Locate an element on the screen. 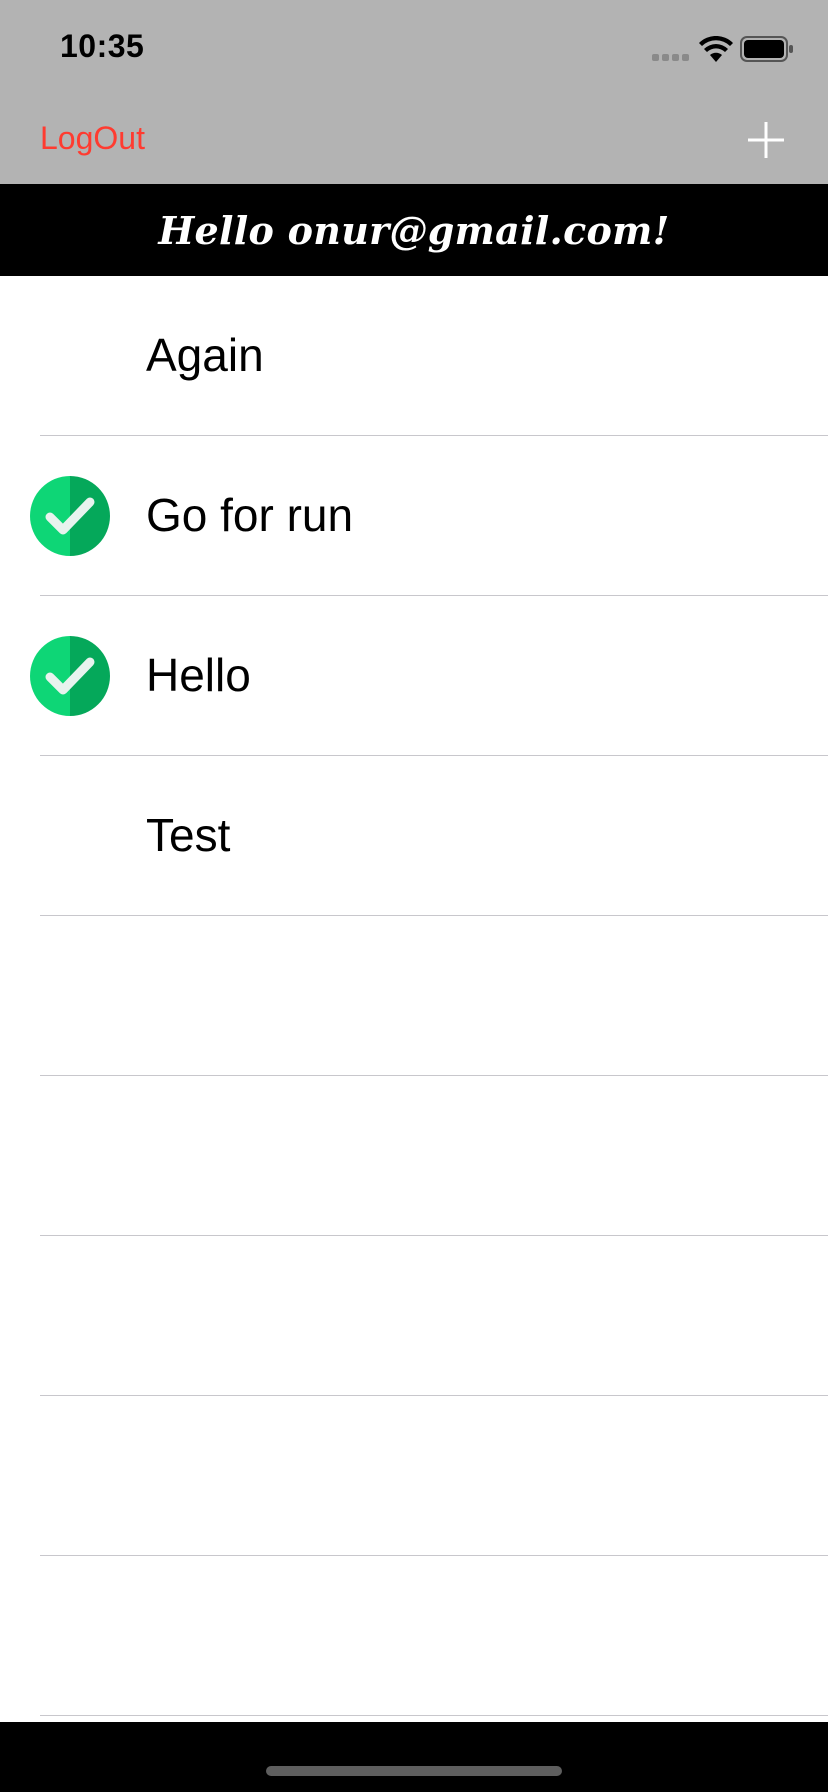  todo-title: Test is located at coordinates (188, 835).